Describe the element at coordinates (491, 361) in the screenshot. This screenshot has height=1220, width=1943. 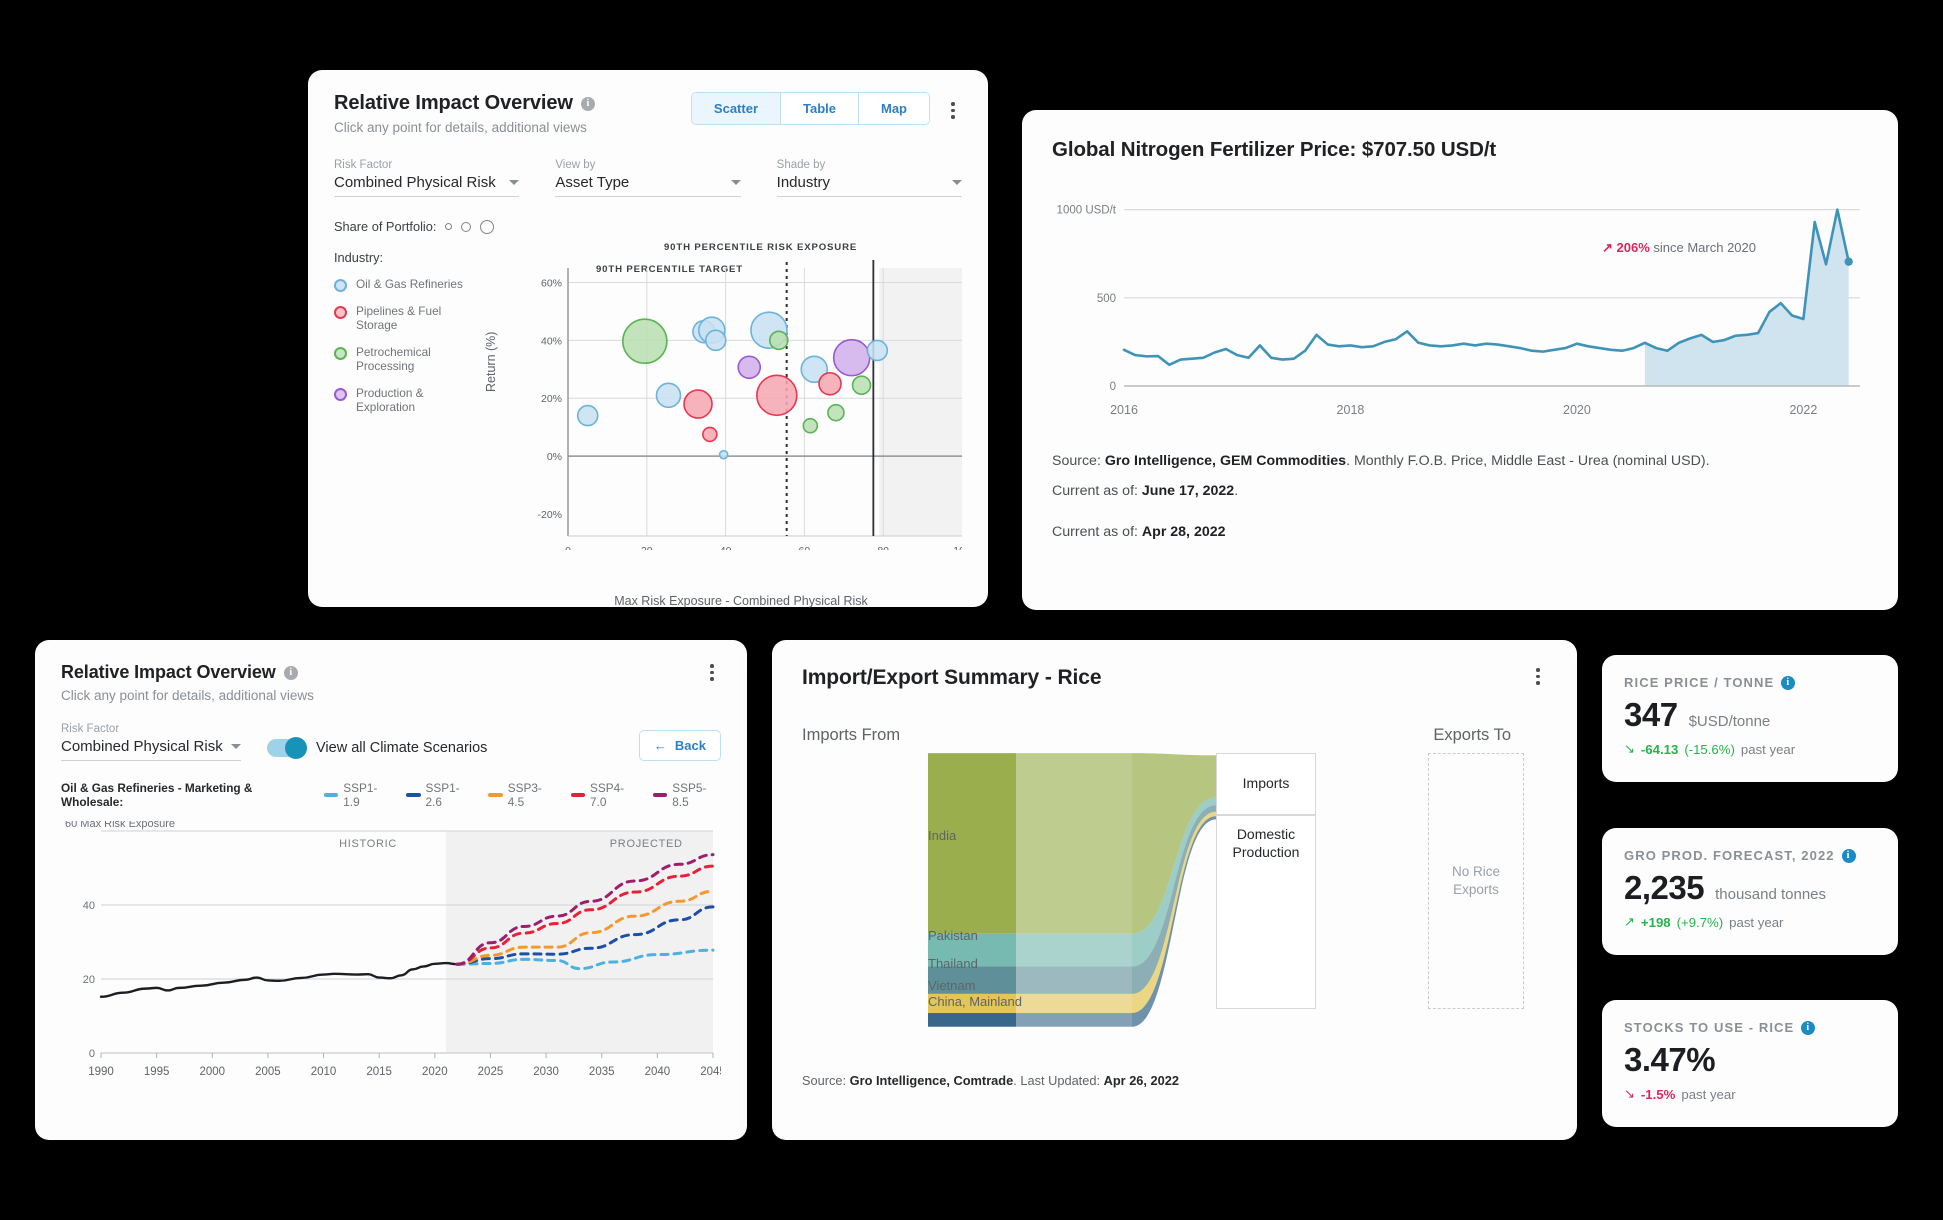
I see `scatter-y-axis-title: Return (%)` at that location.